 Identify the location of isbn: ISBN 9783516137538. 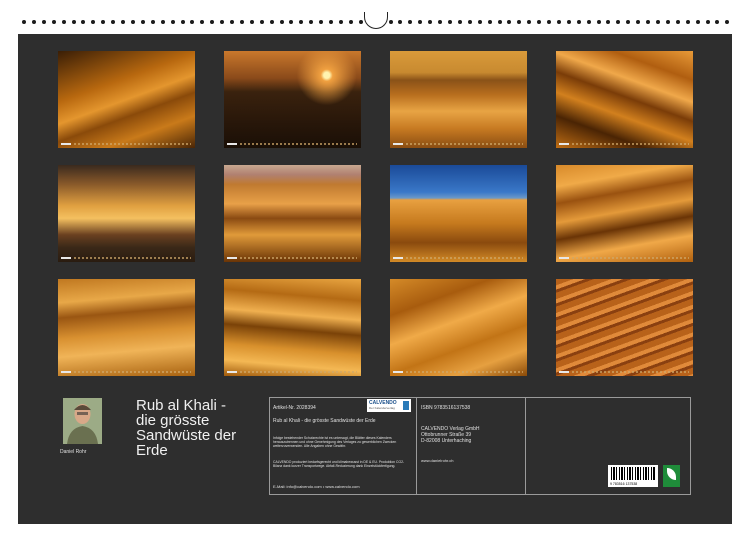
(446, 408).